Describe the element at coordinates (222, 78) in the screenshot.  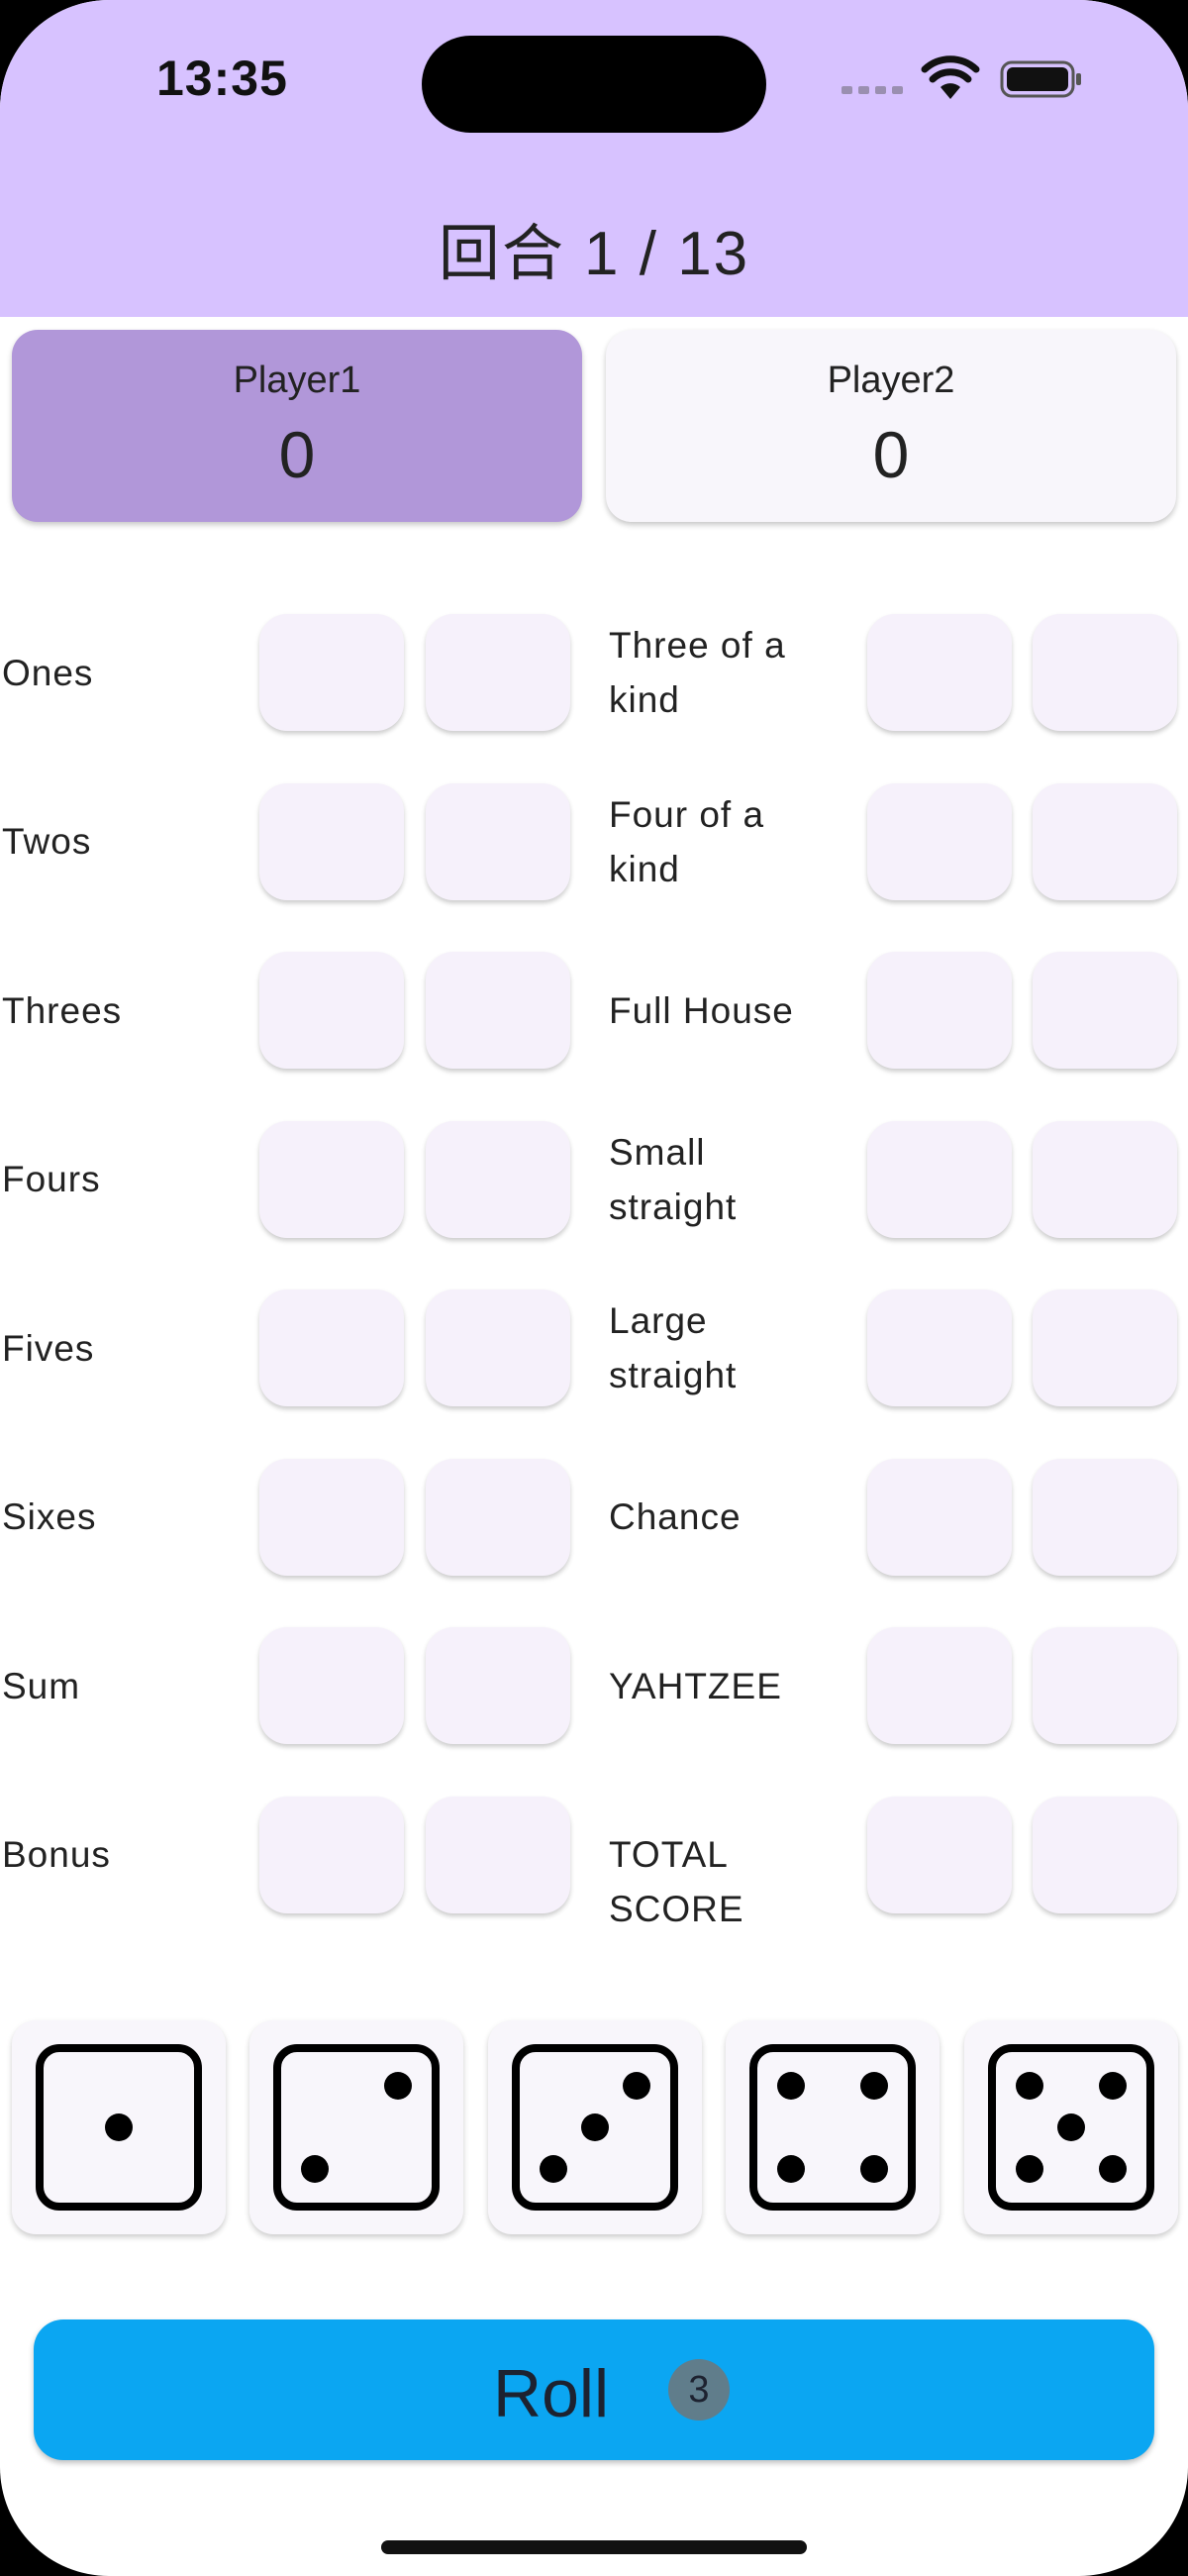
I see `status-time: 13:35` at that location.